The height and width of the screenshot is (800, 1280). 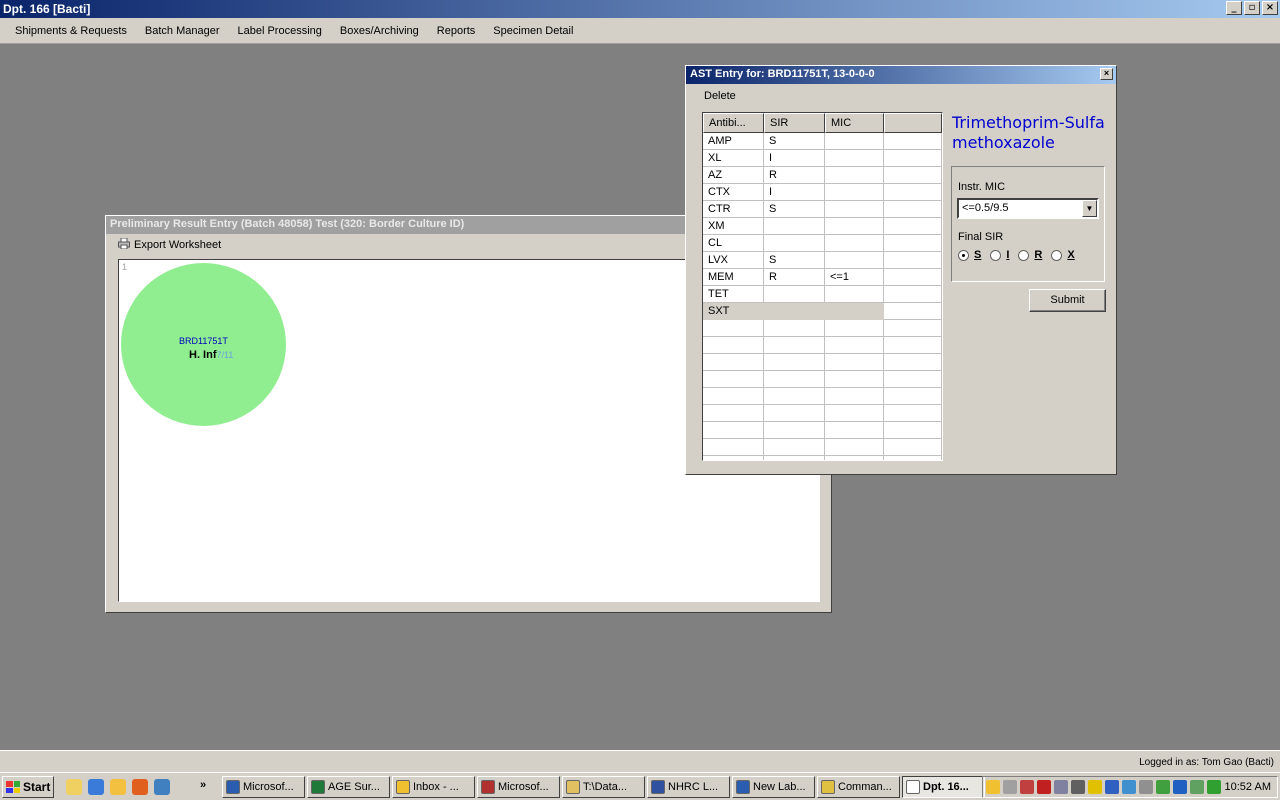 What do you see at coordinates (733, 192) in the screenshot?
I see `cell-antibiotic: CTX` at bounding box center [733, 192].